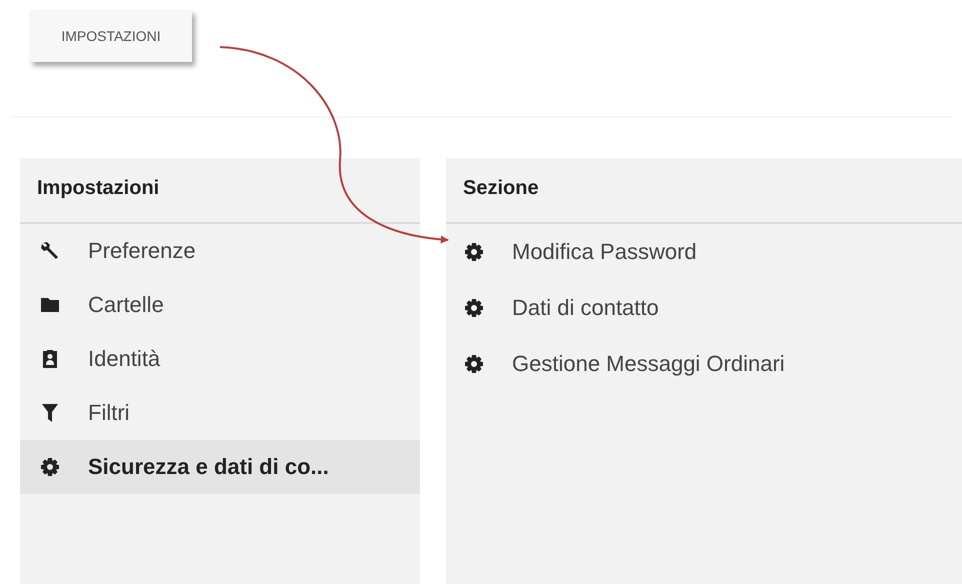 The height and width of the screenshot is (584, 962). What do you see at coordinates (50, 359) in the screenshot?
I see `id-badge-icon` at bounding box center [50, 359].